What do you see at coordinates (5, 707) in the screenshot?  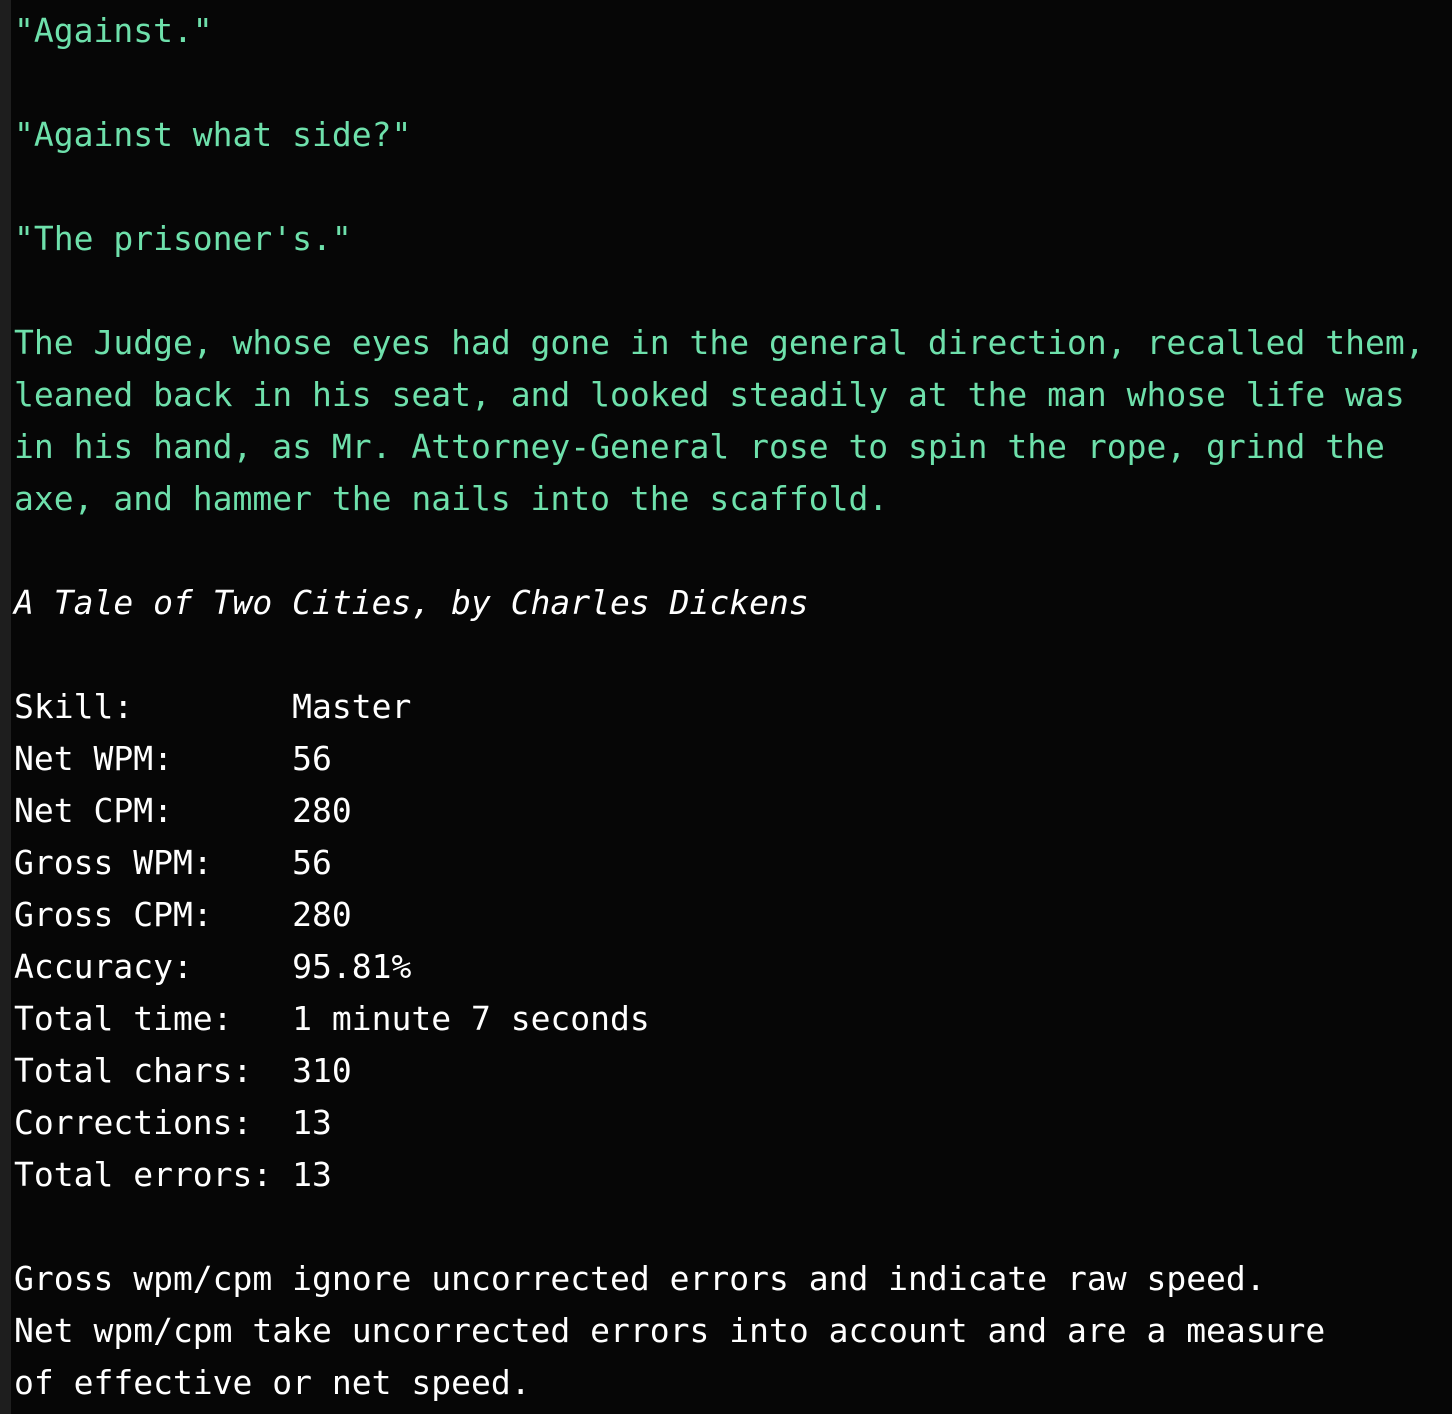 I see `scrollbar-gutter` at bounding box center [5, 707].